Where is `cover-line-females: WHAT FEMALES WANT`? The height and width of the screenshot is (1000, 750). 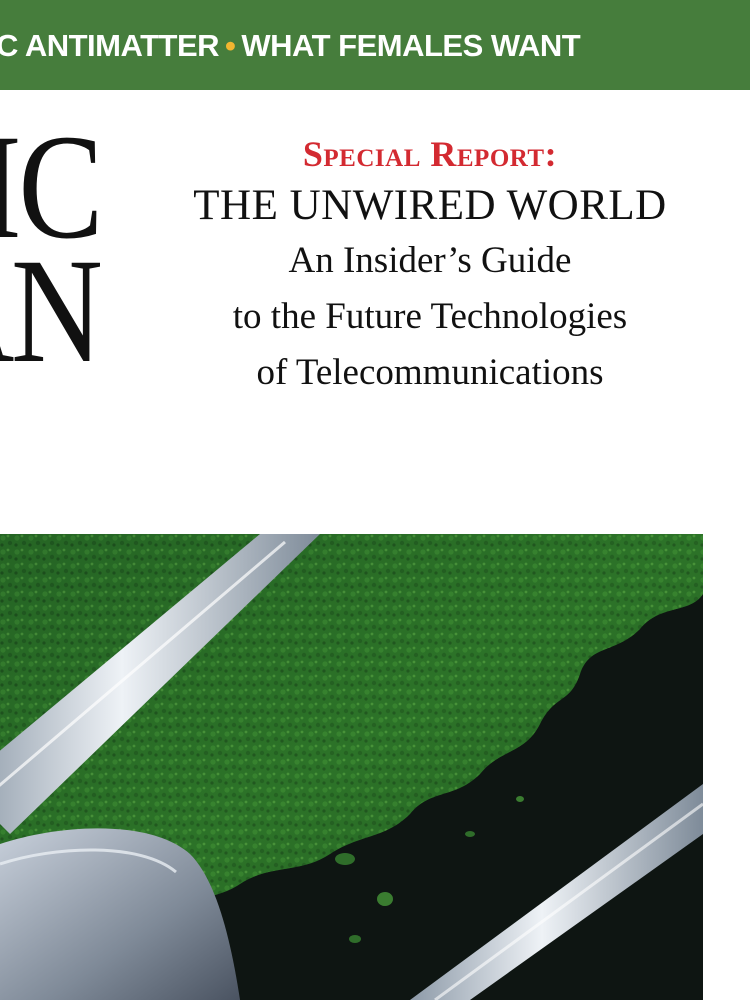
cover-line-females: WHAT FEMALES WANT is located at coordinates (411, 45).